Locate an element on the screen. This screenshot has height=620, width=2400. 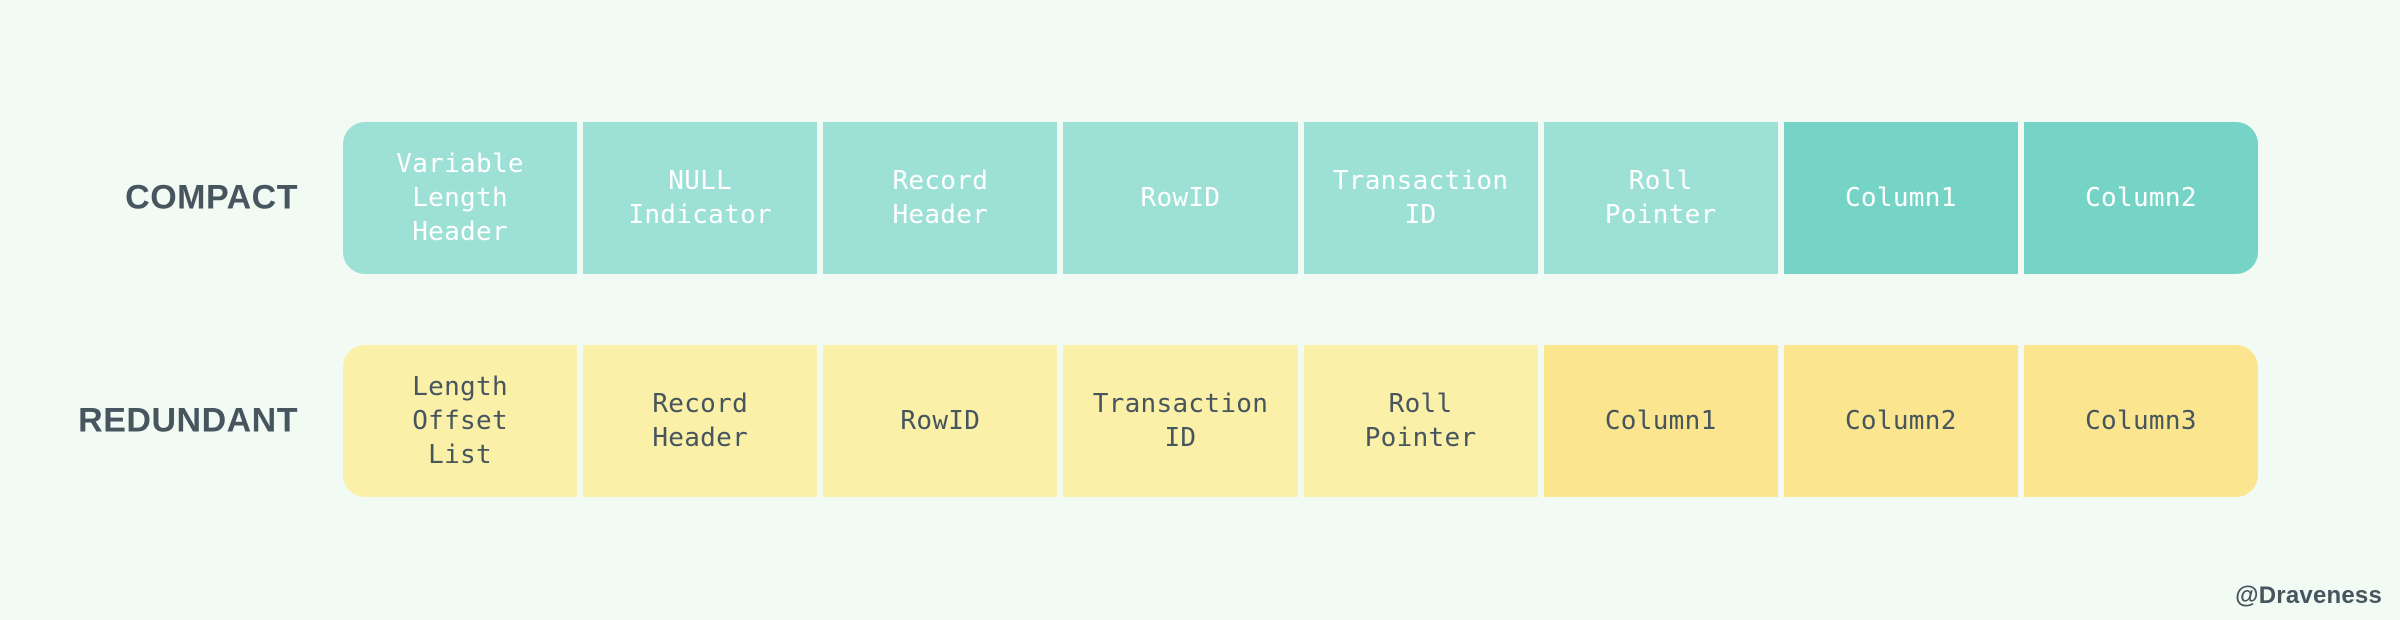
watermark: @Draveness is located at coordinates (2308, 595).